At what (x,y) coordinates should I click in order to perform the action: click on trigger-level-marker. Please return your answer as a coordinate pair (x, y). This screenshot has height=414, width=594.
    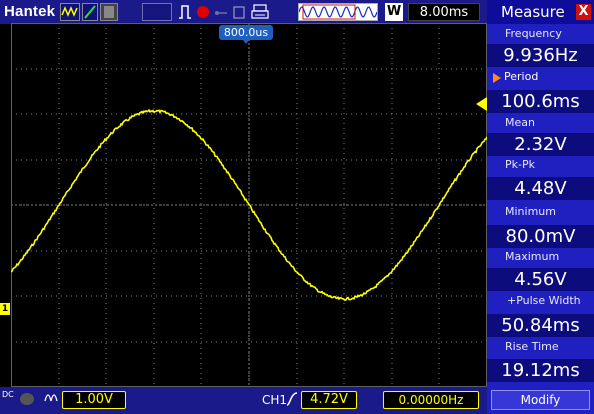
    Looking at the image, I should click on (481, 104).